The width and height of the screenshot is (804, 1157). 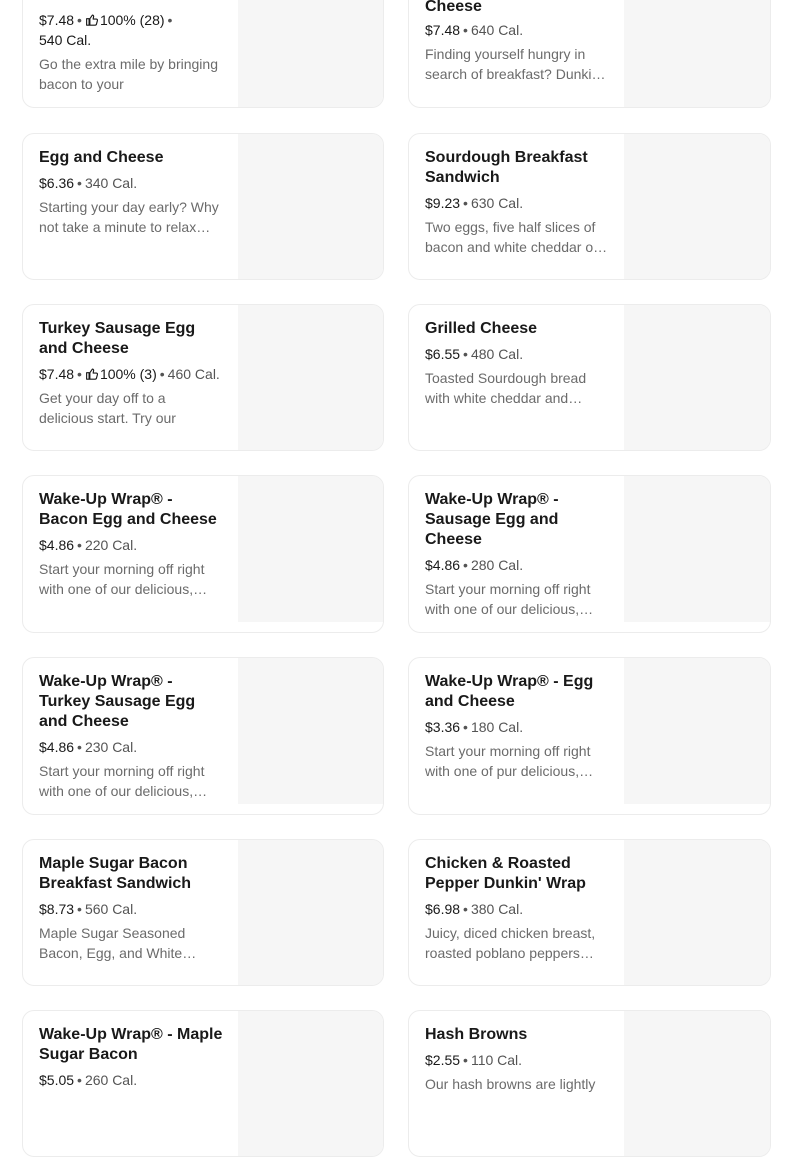 I want to click on menu-item-price: $8.73, so click(x=57, y=909).